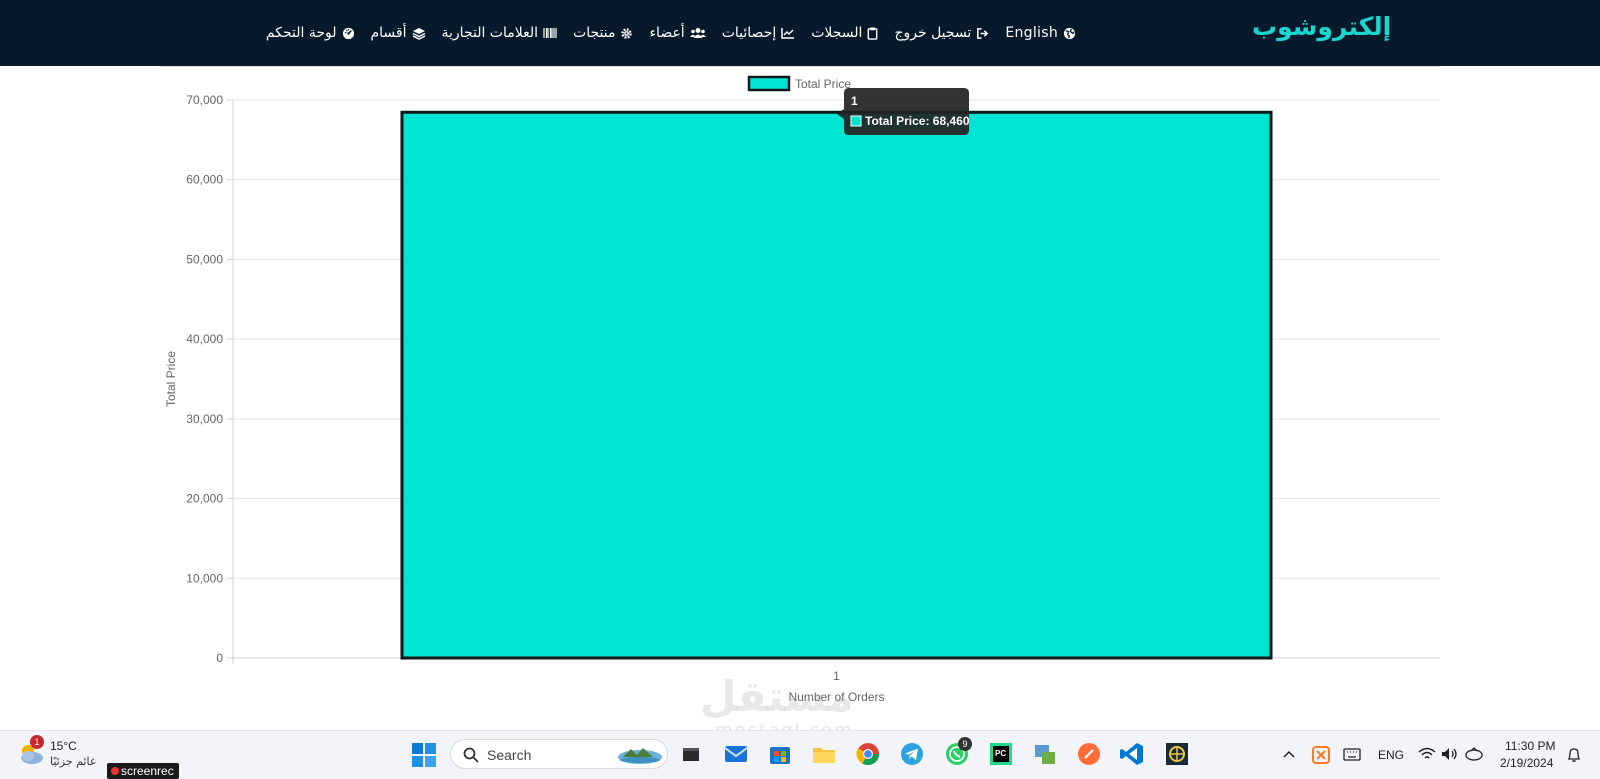 The image size is (1600, 779). What do you see at coordinates (1069, 33) in the screenshot?
I see `globe-icon` at bounding box center [1069, 33].